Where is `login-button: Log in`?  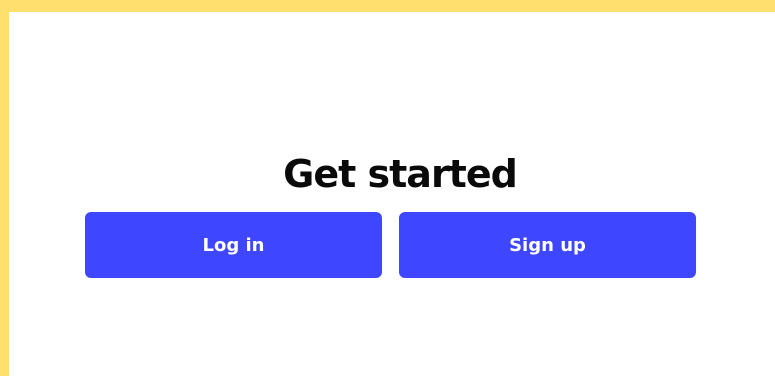
login-button: Log in is located at coordinates (233, 245).